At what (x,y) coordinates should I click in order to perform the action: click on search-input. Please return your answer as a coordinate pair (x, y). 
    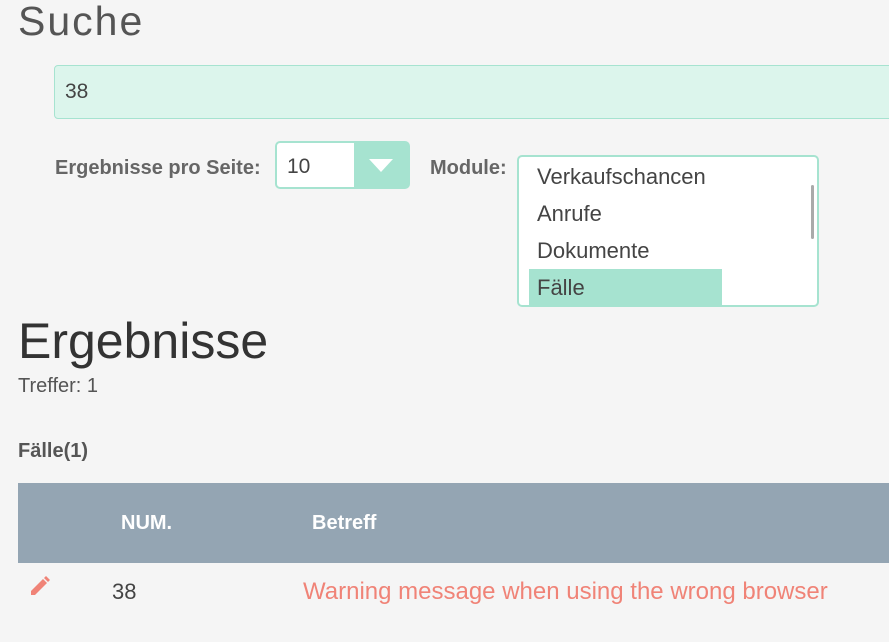
    Looking at the image, I should click on (471, 92).